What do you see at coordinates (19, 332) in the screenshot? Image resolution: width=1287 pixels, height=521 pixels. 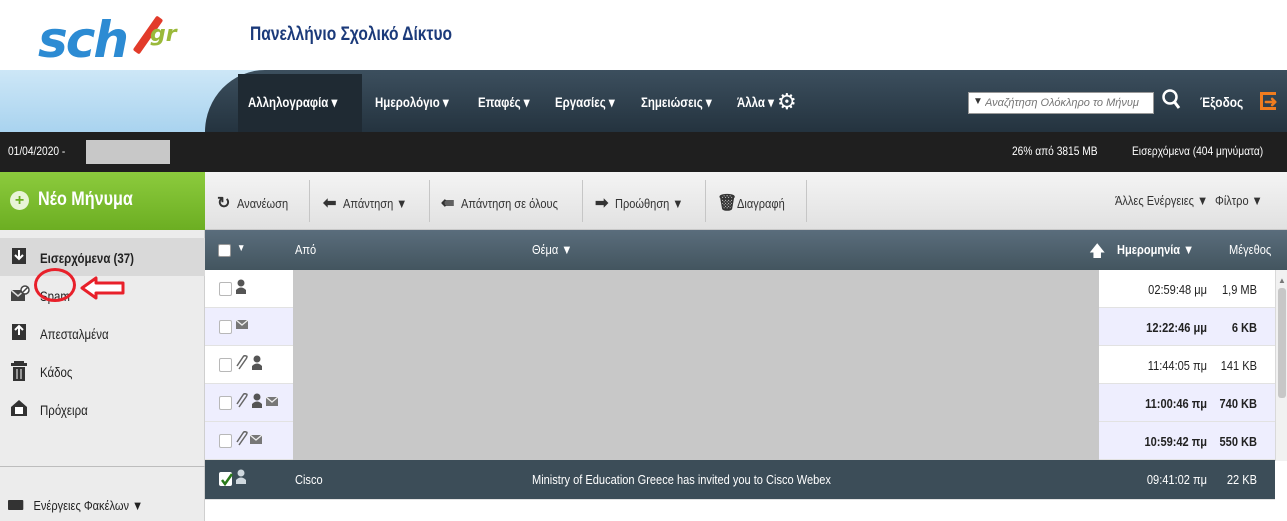 I see `sent-icon` at bounding box center [19, 332].